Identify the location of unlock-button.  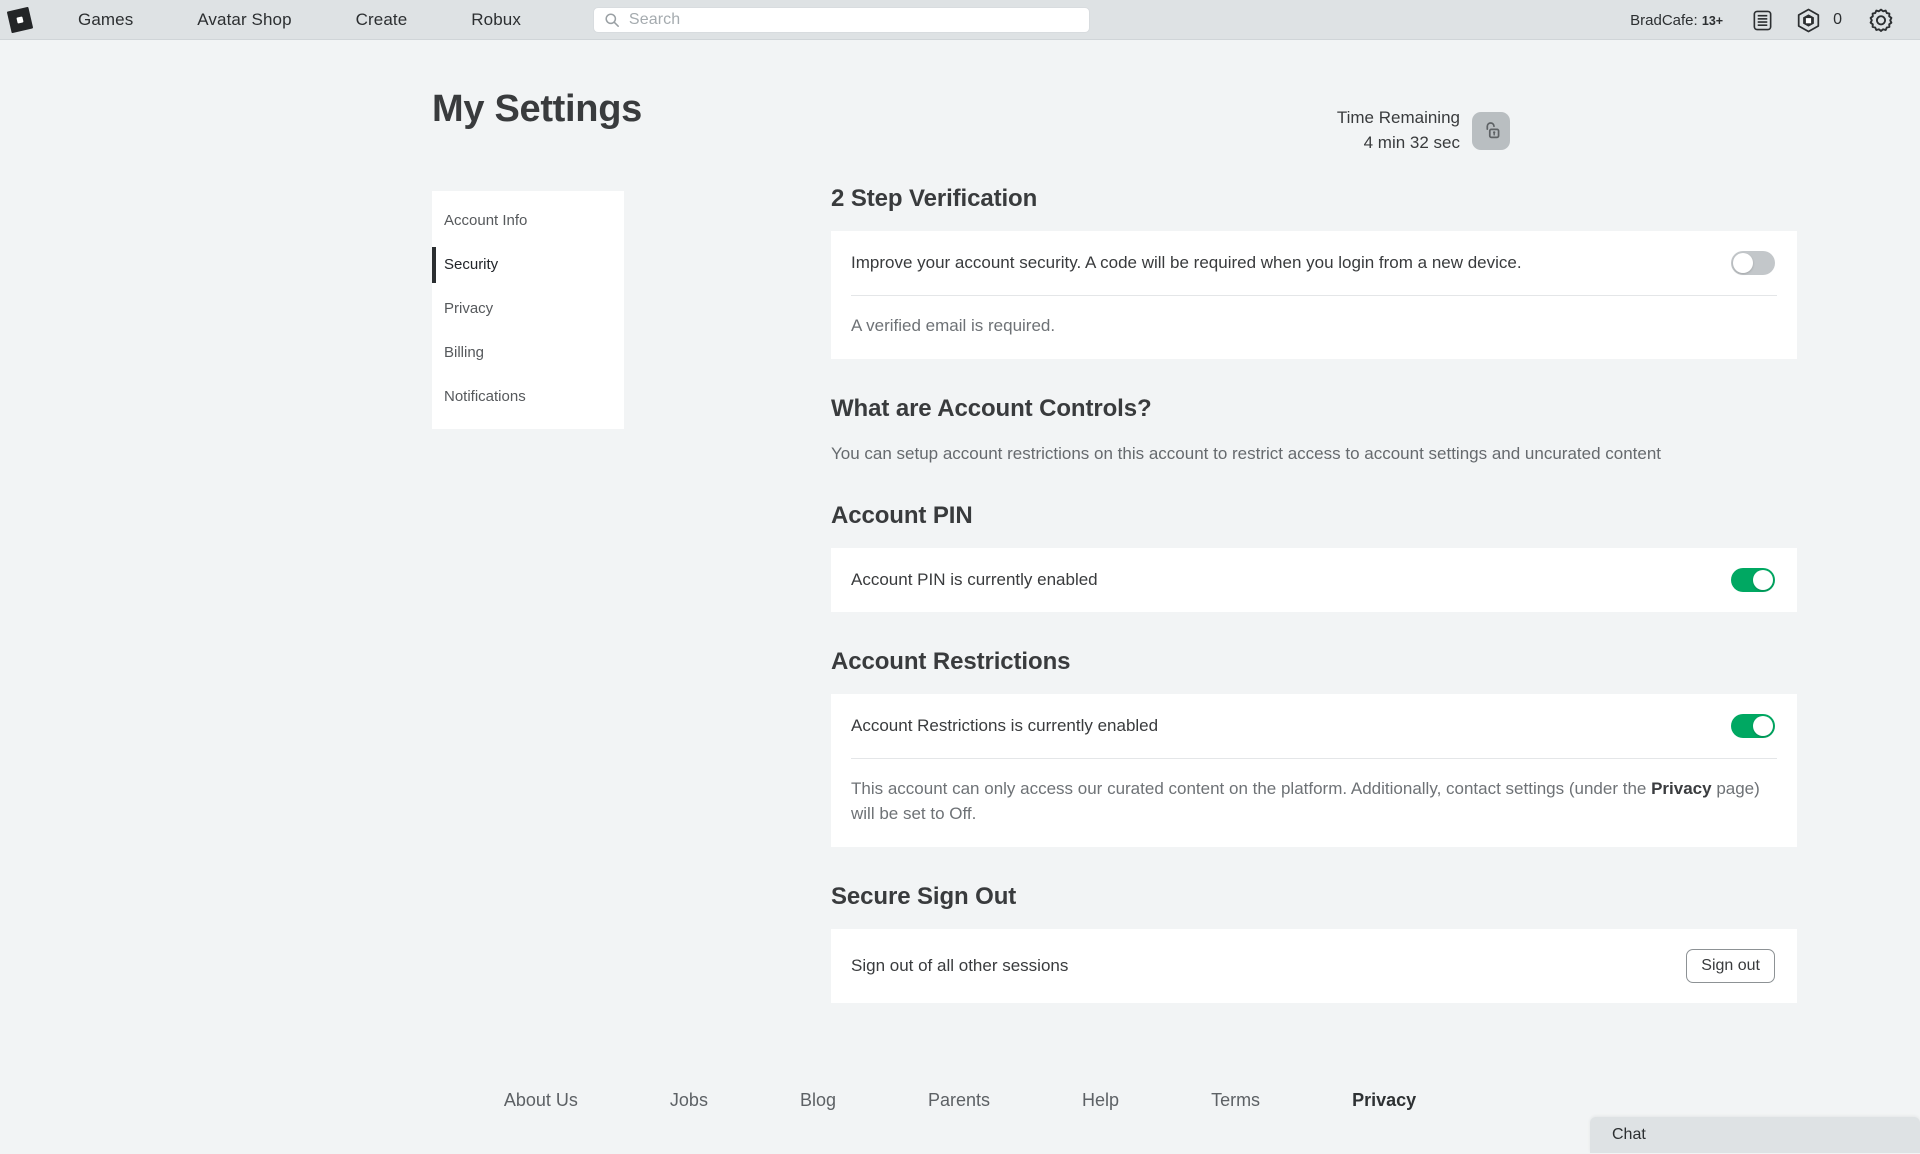
(1491, 130).